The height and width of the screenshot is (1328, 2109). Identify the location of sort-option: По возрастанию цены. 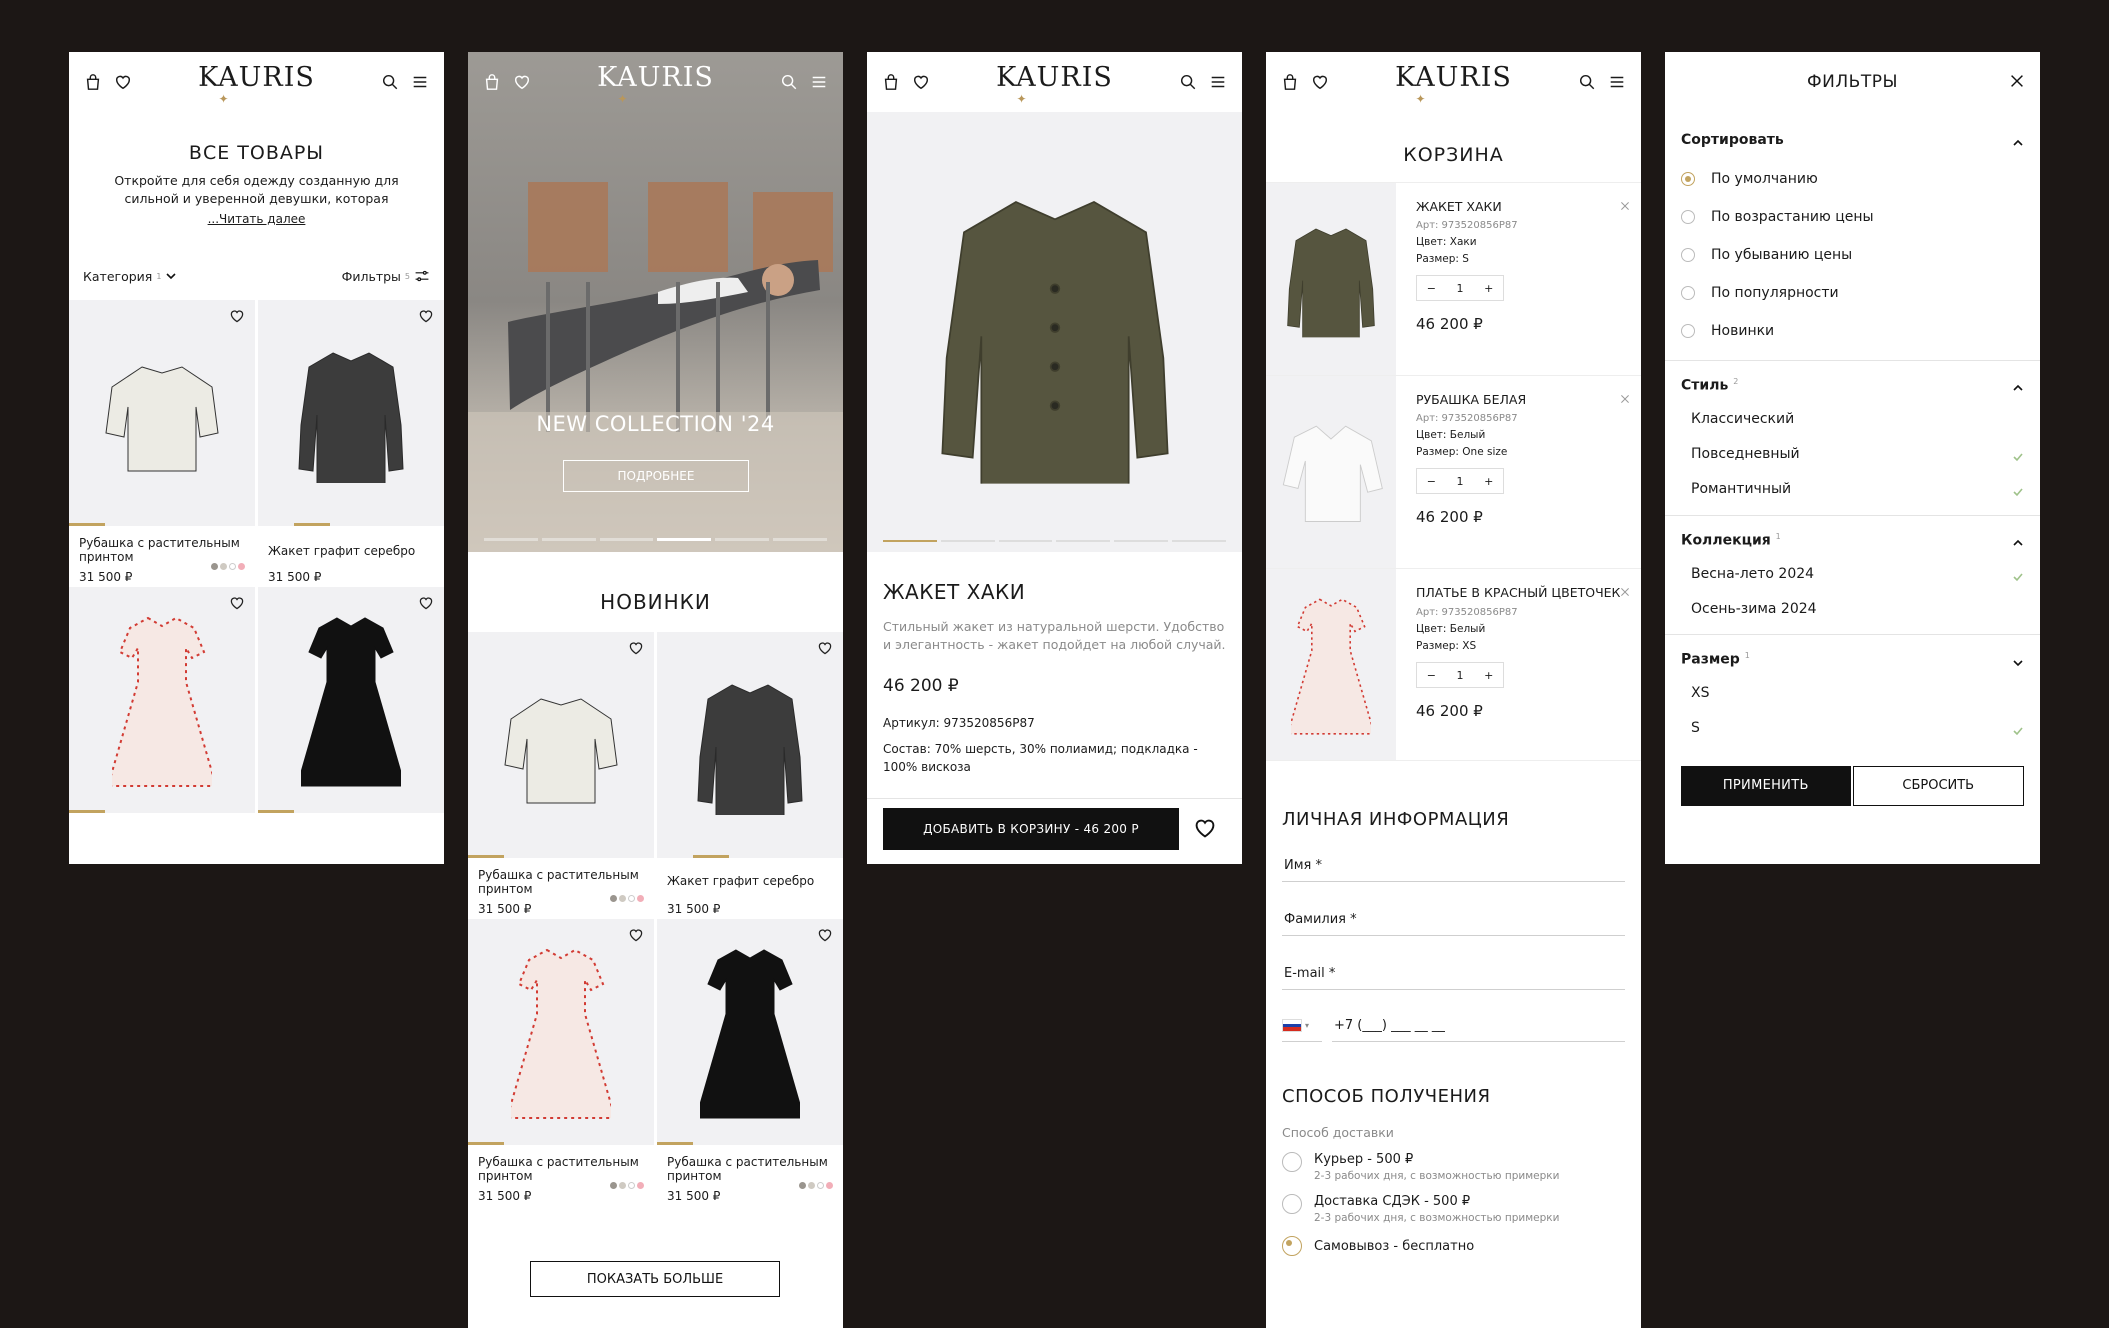
(1852, 217).